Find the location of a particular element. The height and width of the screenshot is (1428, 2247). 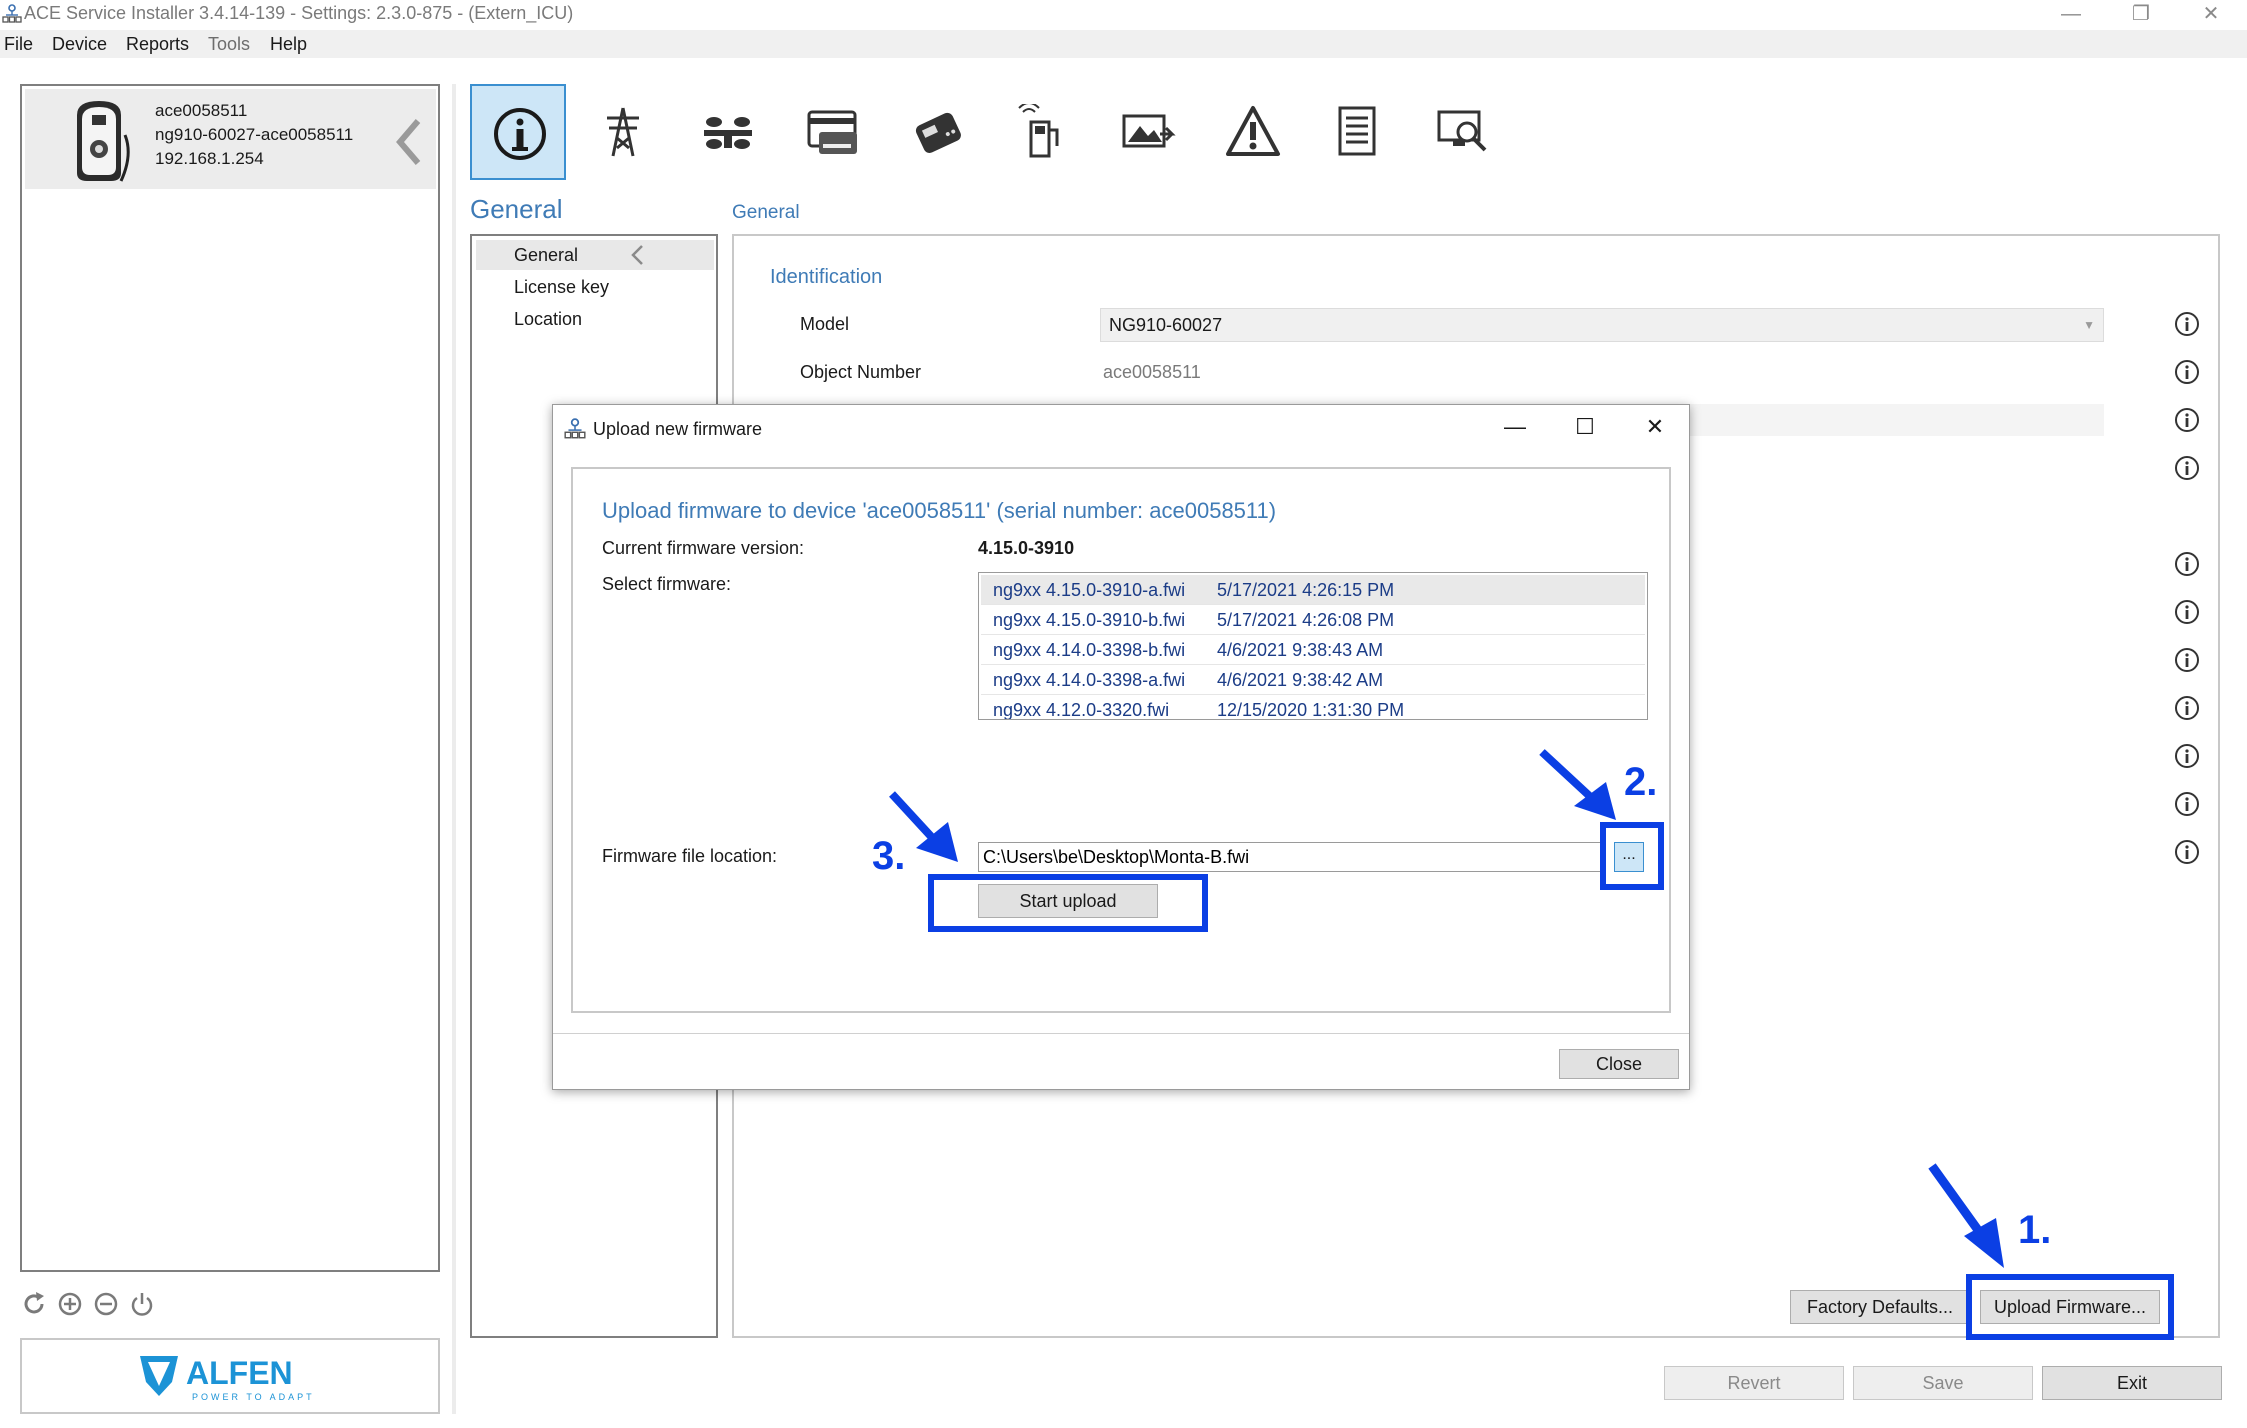

alfen-logo: ALFEN POWER TO ADAPT is located at coordinates (226, 1378).